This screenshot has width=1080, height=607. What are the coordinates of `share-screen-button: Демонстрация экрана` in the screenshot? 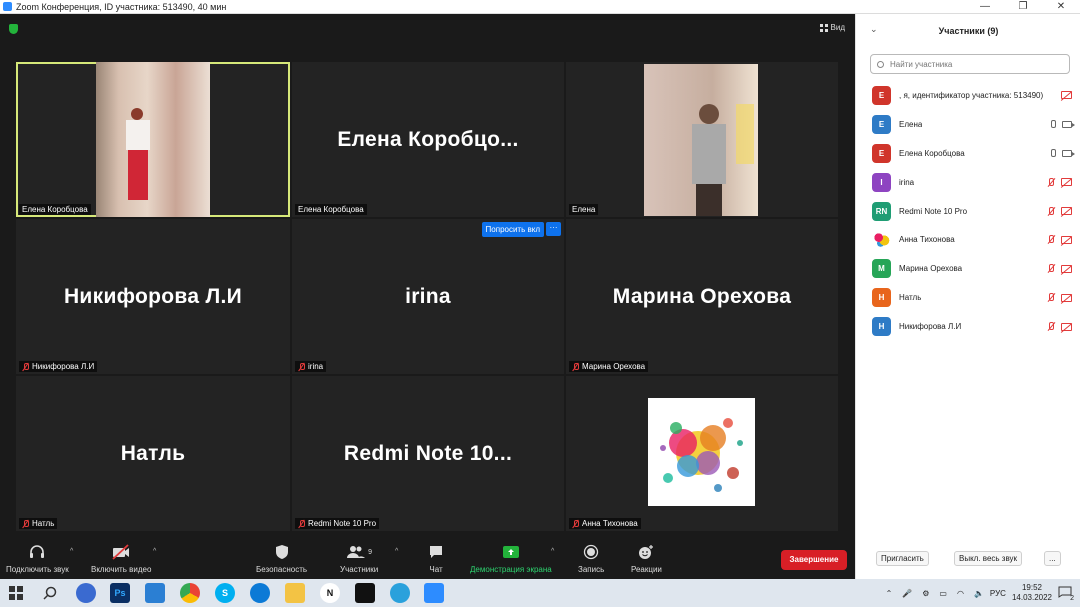 It's located at (511, 559).